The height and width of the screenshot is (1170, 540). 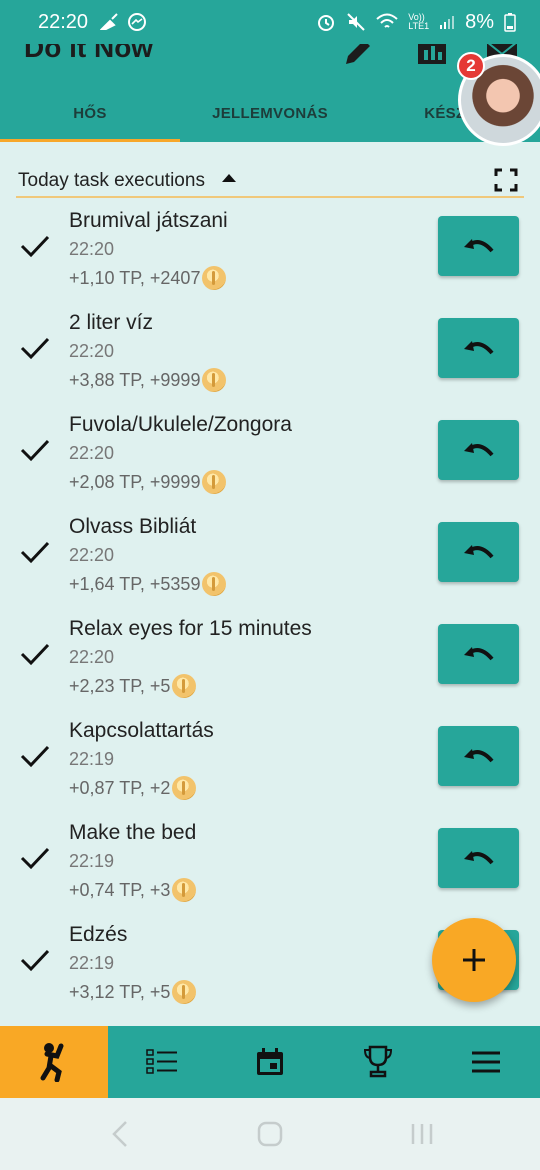 What do you see at coordinates (90, 113) in the screenshot?
I see `tab-hero: HŐS` at bounding box center [90, 113].